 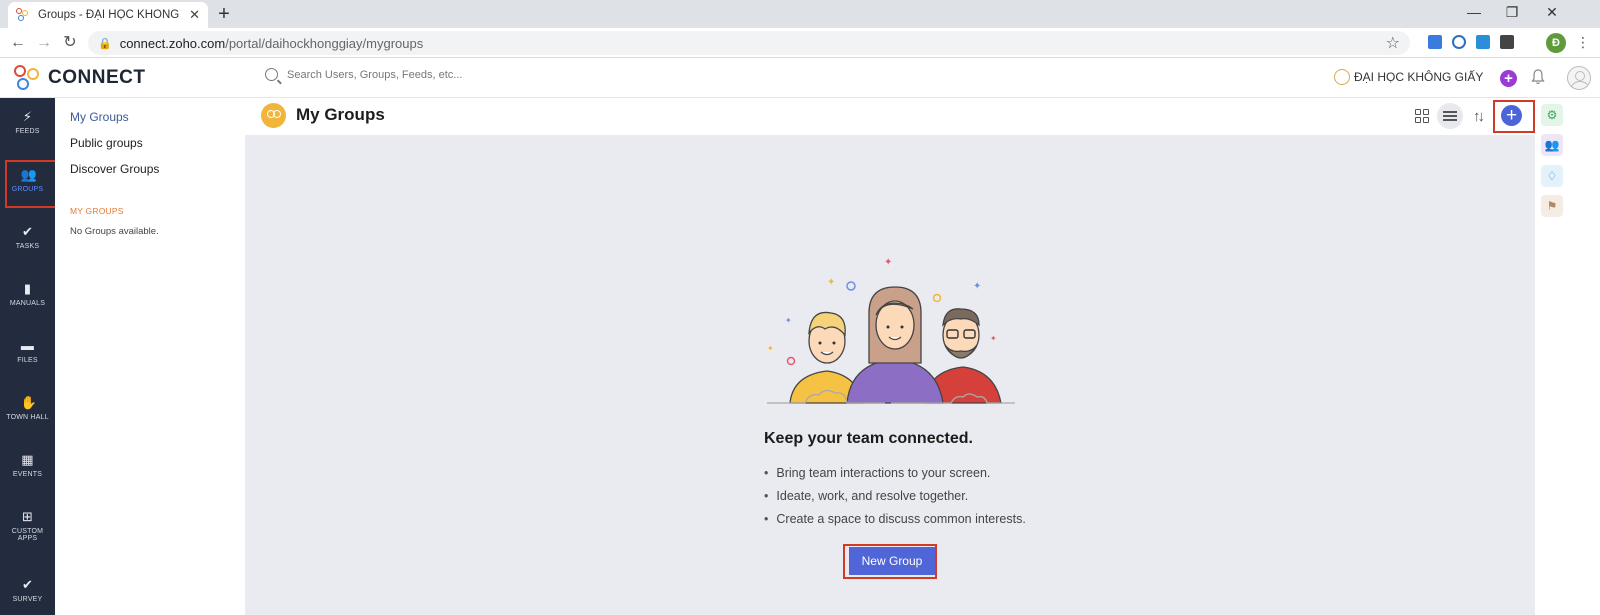 I want to click on back-icon: ←, so click(x=18, y=43).